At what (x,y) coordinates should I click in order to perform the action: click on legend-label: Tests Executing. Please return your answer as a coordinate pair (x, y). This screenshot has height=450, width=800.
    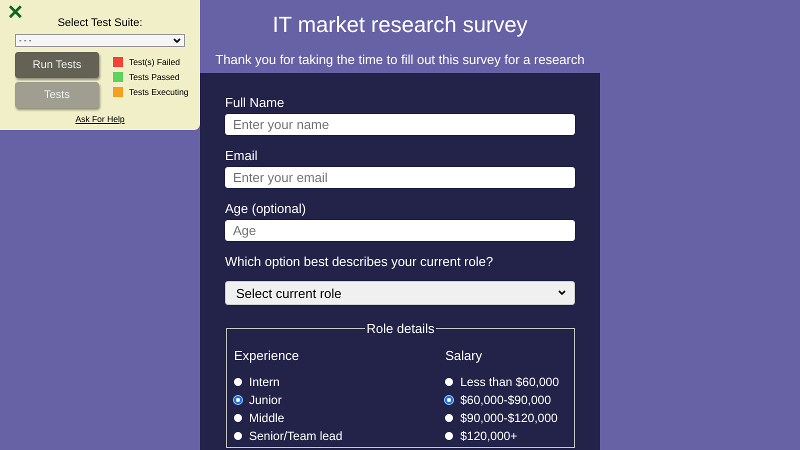
    Looking at the image, I should click on (159, 92).